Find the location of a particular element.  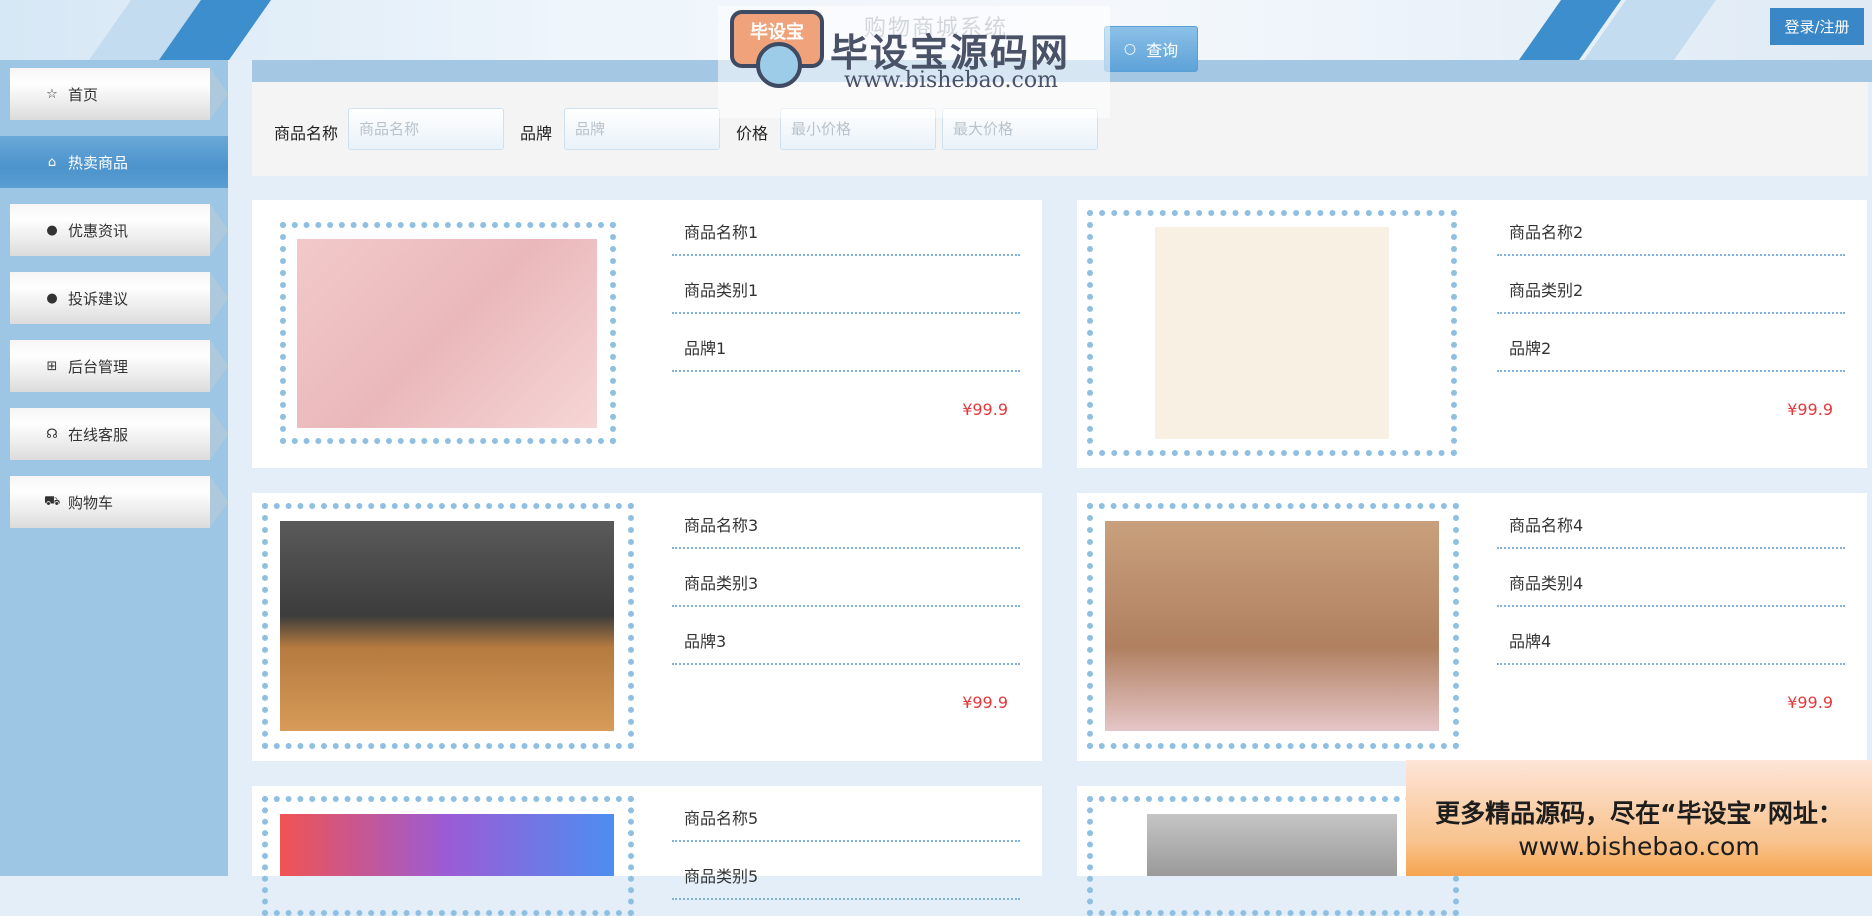

product-card: 商品名称1 商品类别1 品牌1 ¥99.9 is located at coordinates (647, 334).